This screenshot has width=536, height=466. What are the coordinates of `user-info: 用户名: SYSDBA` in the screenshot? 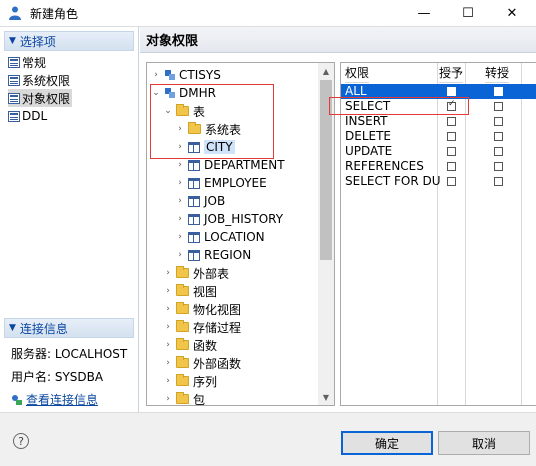 It's located at (57, 377).